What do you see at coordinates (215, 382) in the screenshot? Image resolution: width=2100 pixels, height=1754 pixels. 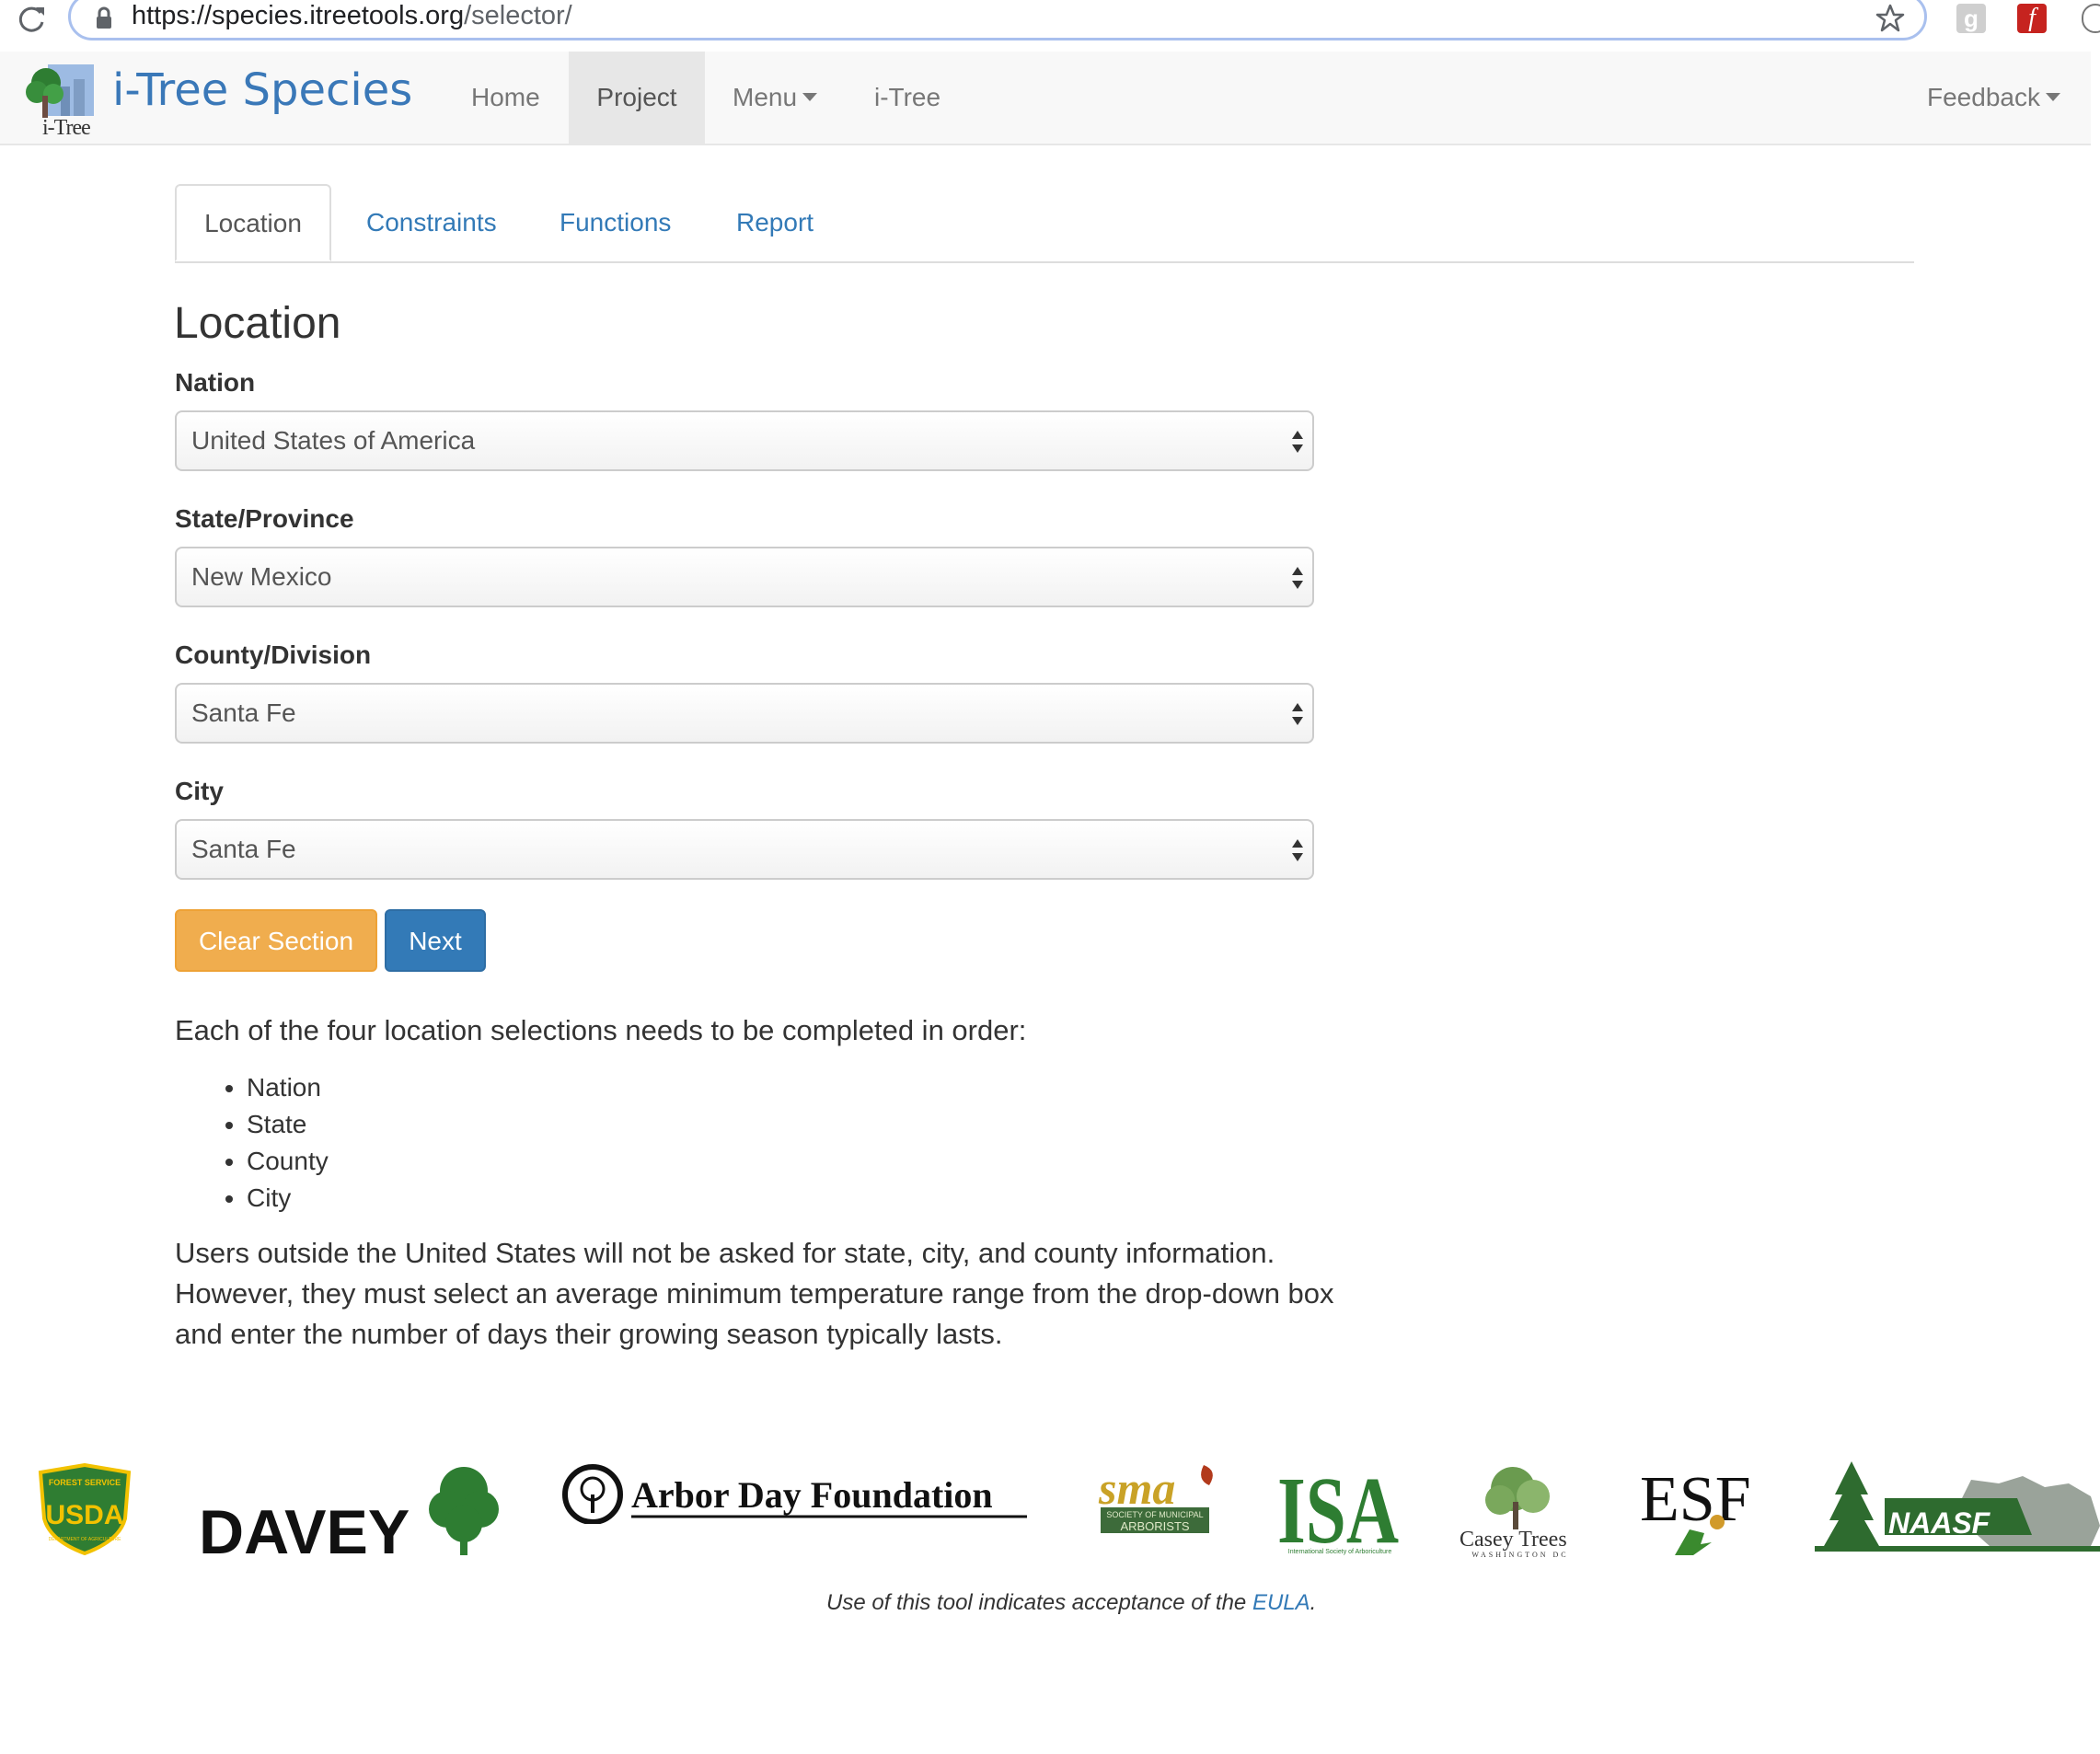 I see `nation-label: Nation` at bounding box center [215, 382].